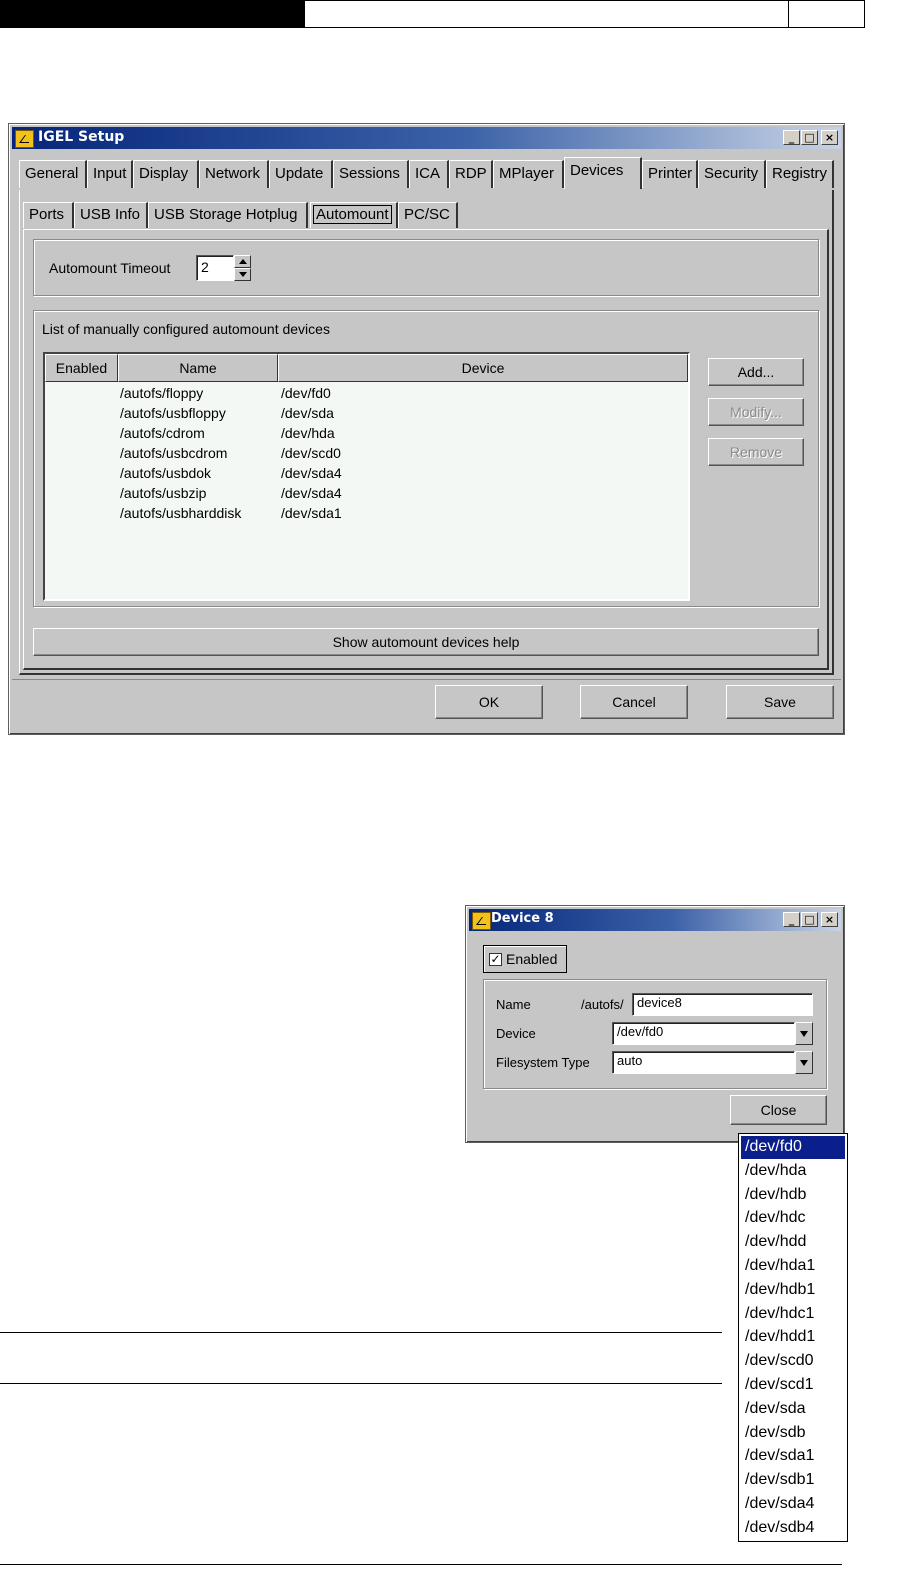 The width and height of the screenshot is (903, 1590). Describe the element at coordinates (366, 435) in the screenshot. I see `table-row: /autofs/cdrom/dev/hda` at that location.